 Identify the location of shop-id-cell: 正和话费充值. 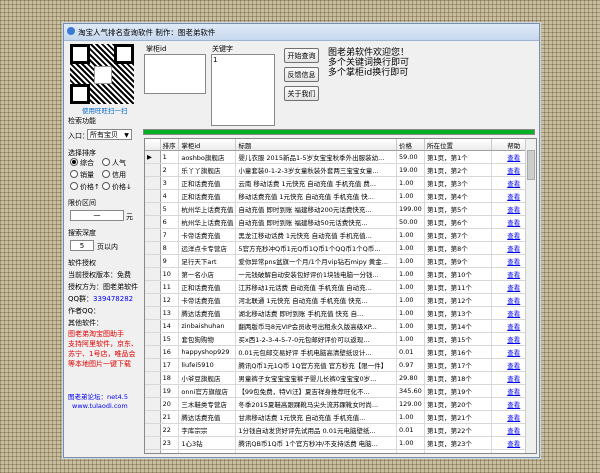
(207, 287).